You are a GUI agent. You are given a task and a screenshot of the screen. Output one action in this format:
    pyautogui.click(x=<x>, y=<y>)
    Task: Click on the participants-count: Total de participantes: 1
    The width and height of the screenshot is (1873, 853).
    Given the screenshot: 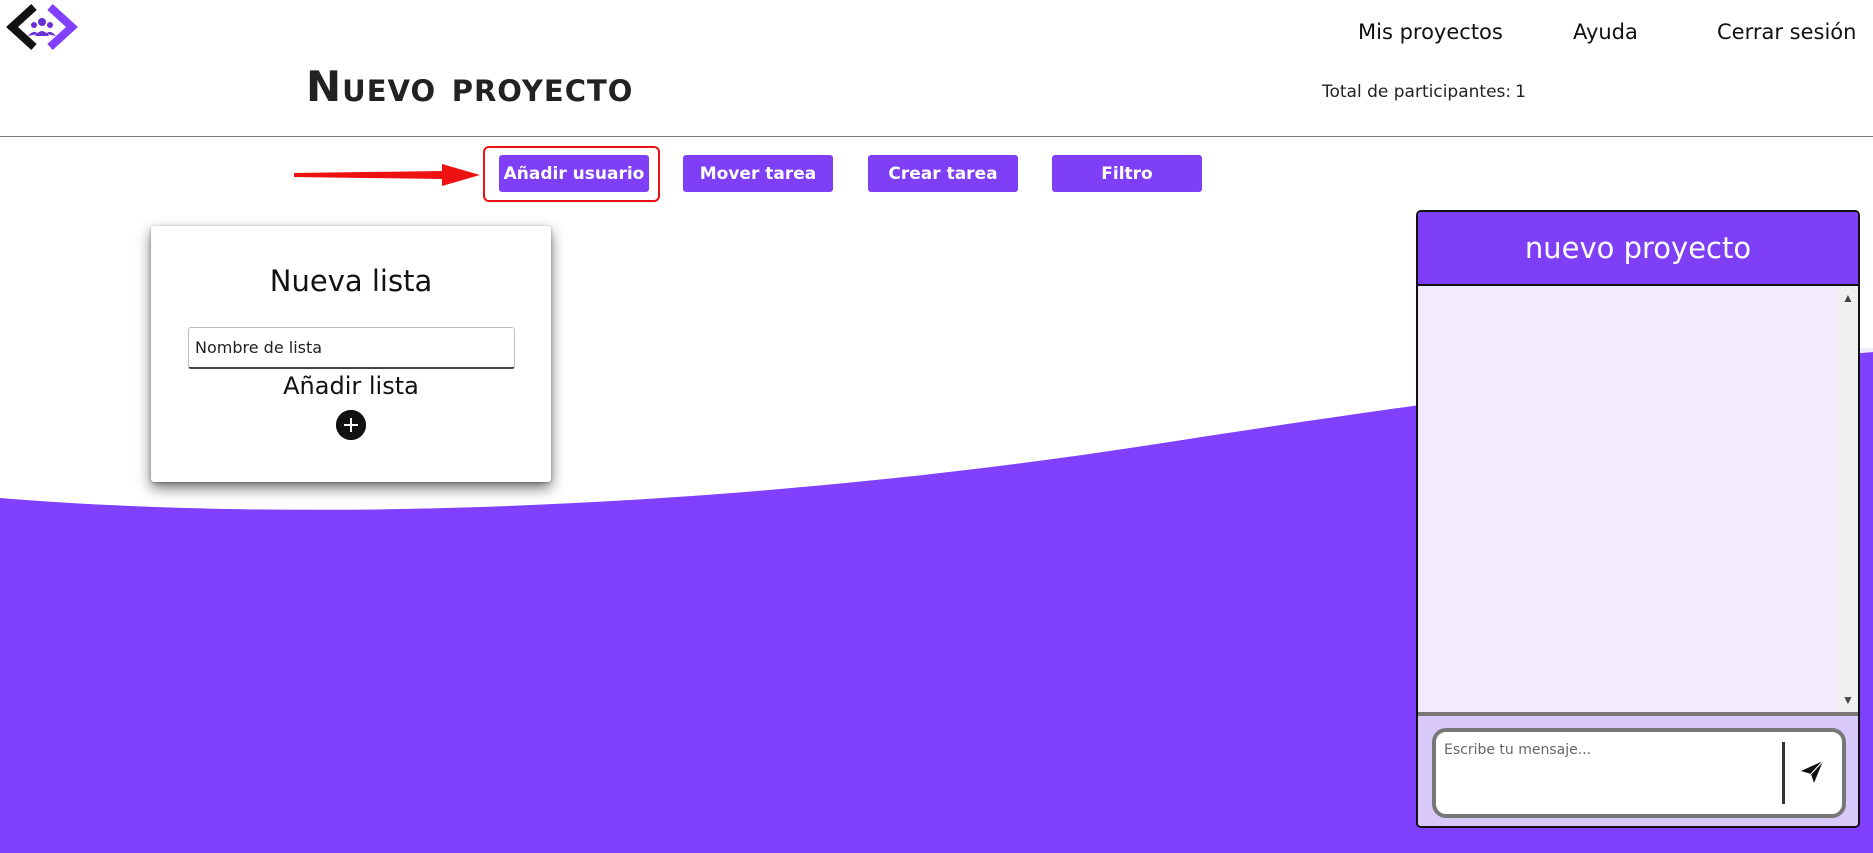 What is the action you would take?
    pyautogui.click(x=1424, y=92)
    